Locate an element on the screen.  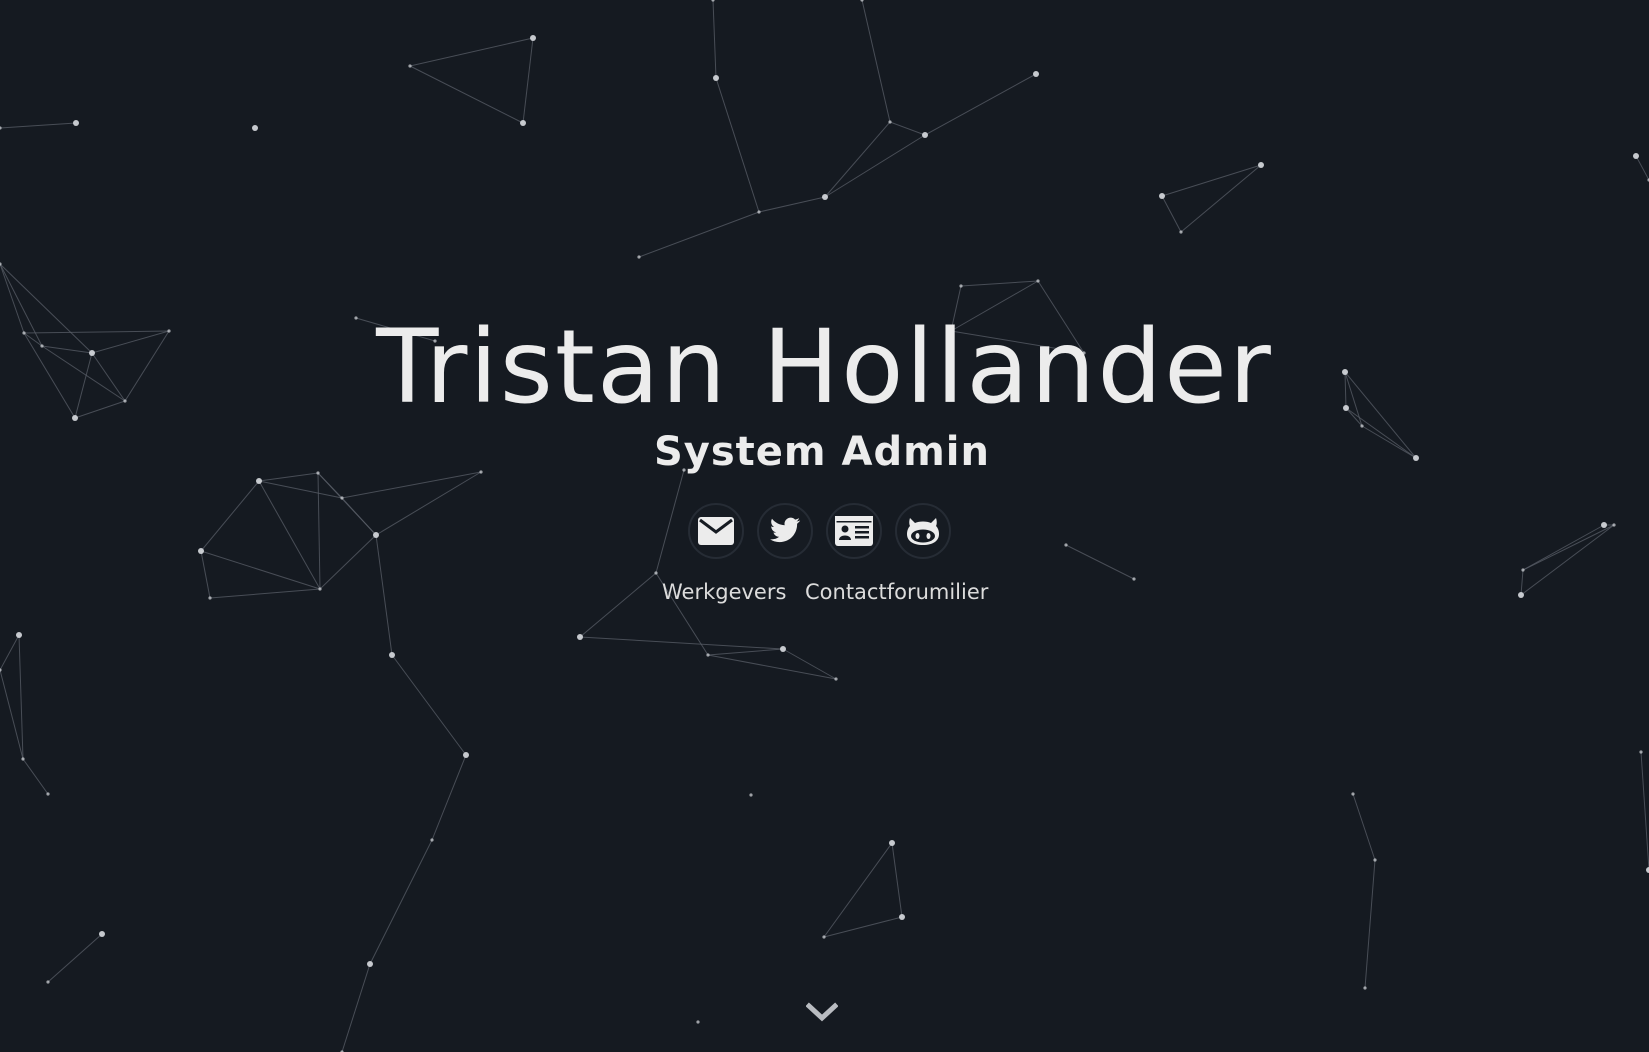
github-button is located at coordinates (923, 531).